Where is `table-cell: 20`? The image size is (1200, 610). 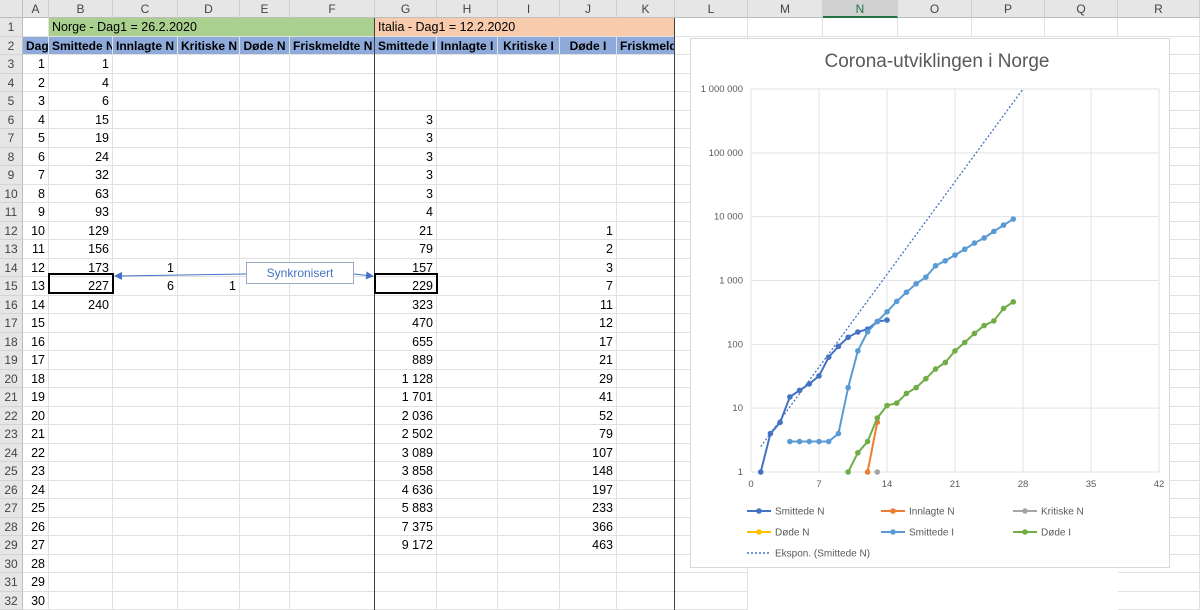 table-cell: 20 is located at coordinates (36, 415).